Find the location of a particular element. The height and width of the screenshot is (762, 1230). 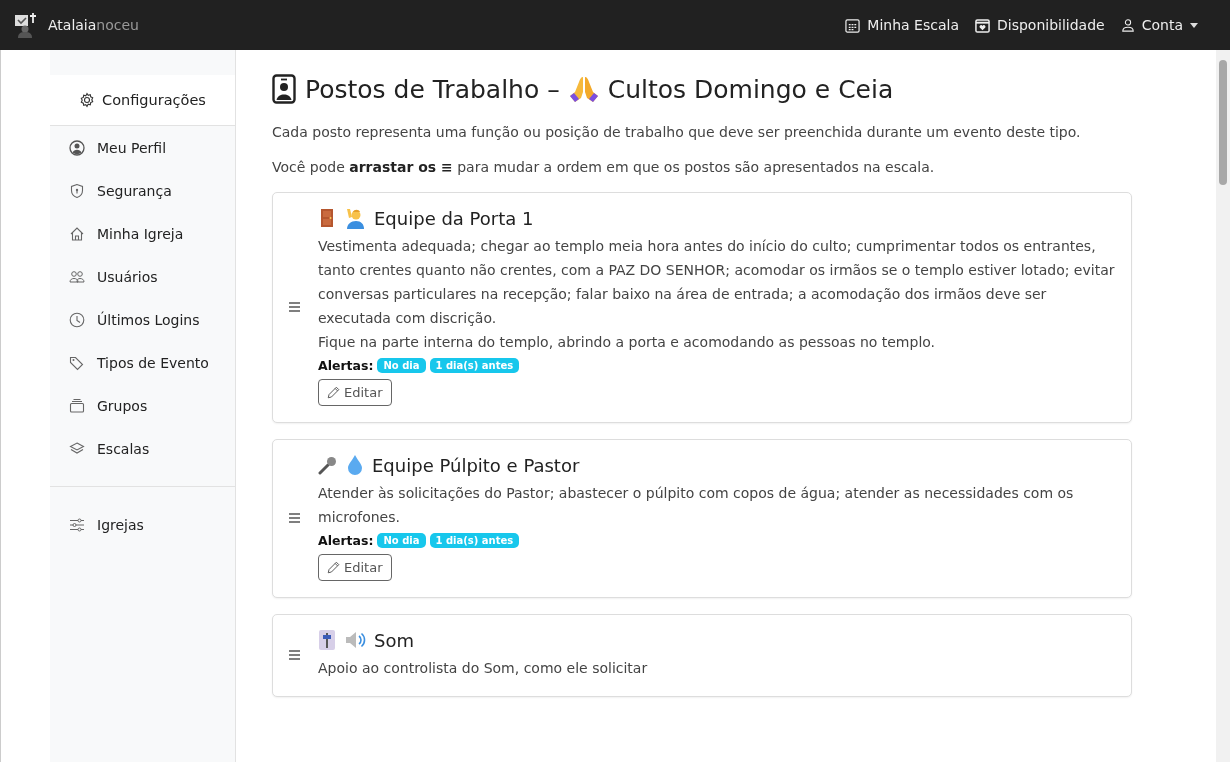

hint-text: Você pode arrastar os ≡ para mudar a ordem em que os postos são apresentados na escala. is located at coordinates (604, 167).